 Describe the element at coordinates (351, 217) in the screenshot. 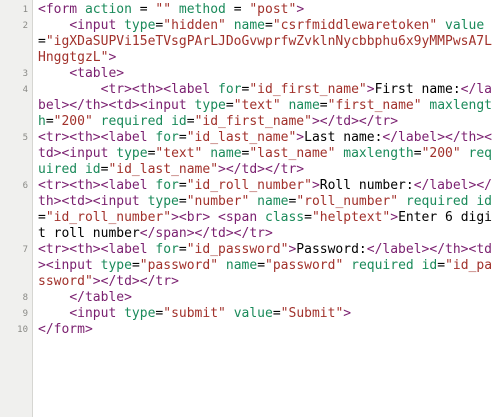

I see `code-string-token: "helptext"` at that location.